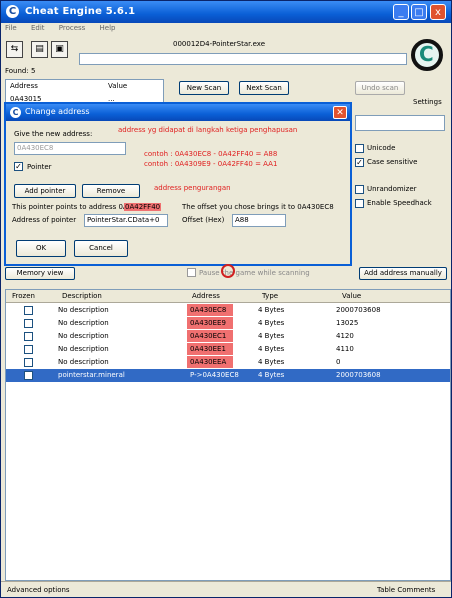 The height and width of the screenshot is (598, 452). Describe the element at coordinates (228, 296) in the screenshot. I see `address-table-header: Frozen Description Address Type Value` at that location.